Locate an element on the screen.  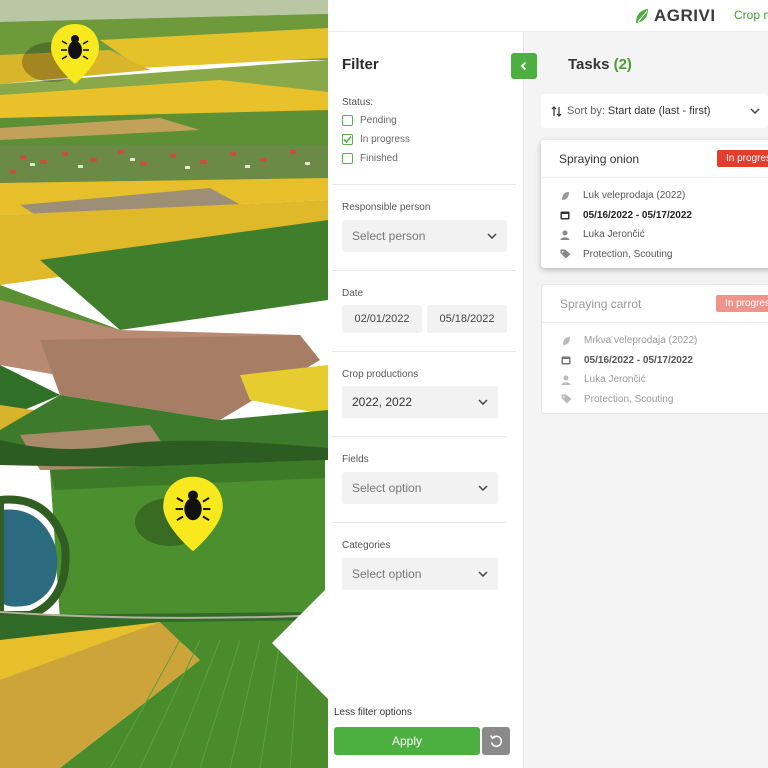
panel-pointer-notch is located at coordinates (301, 643).